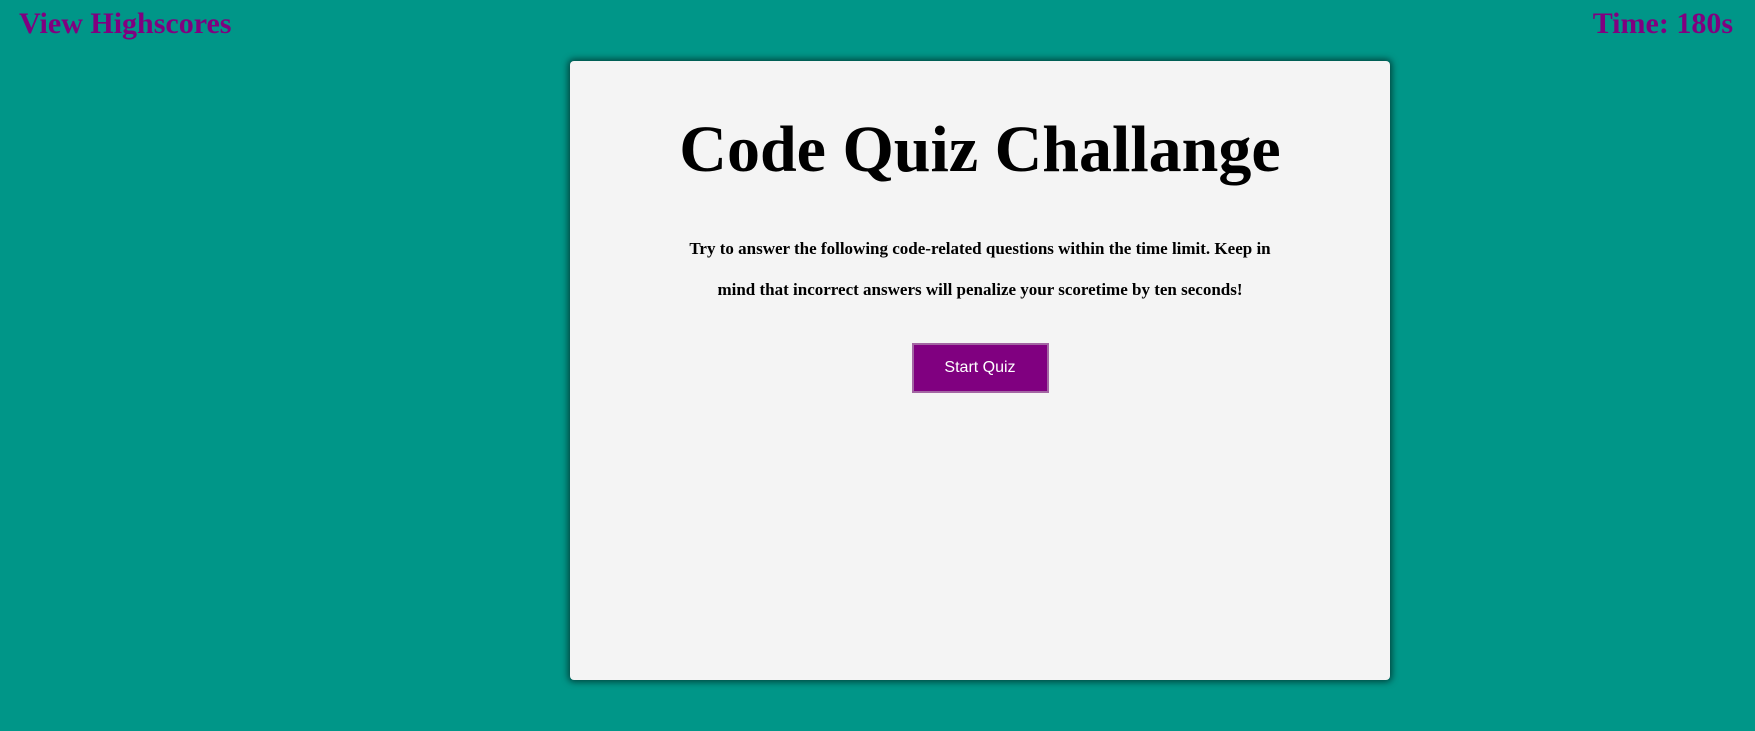 This screenshot has height=731, width=1755. I want to click on quiz-title: Code Quiz Challange, so click(980, 149).